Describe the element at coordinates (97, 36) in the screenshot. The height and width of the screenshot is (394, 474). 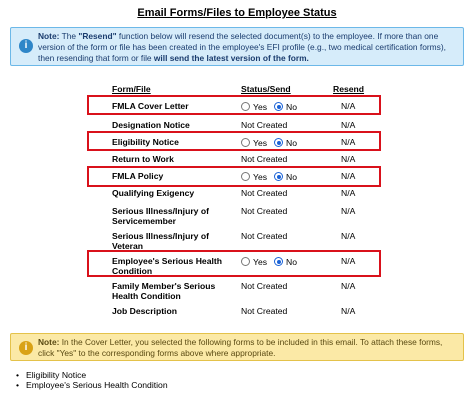
I see `info-note-resend-word: "Resend"` at that location.